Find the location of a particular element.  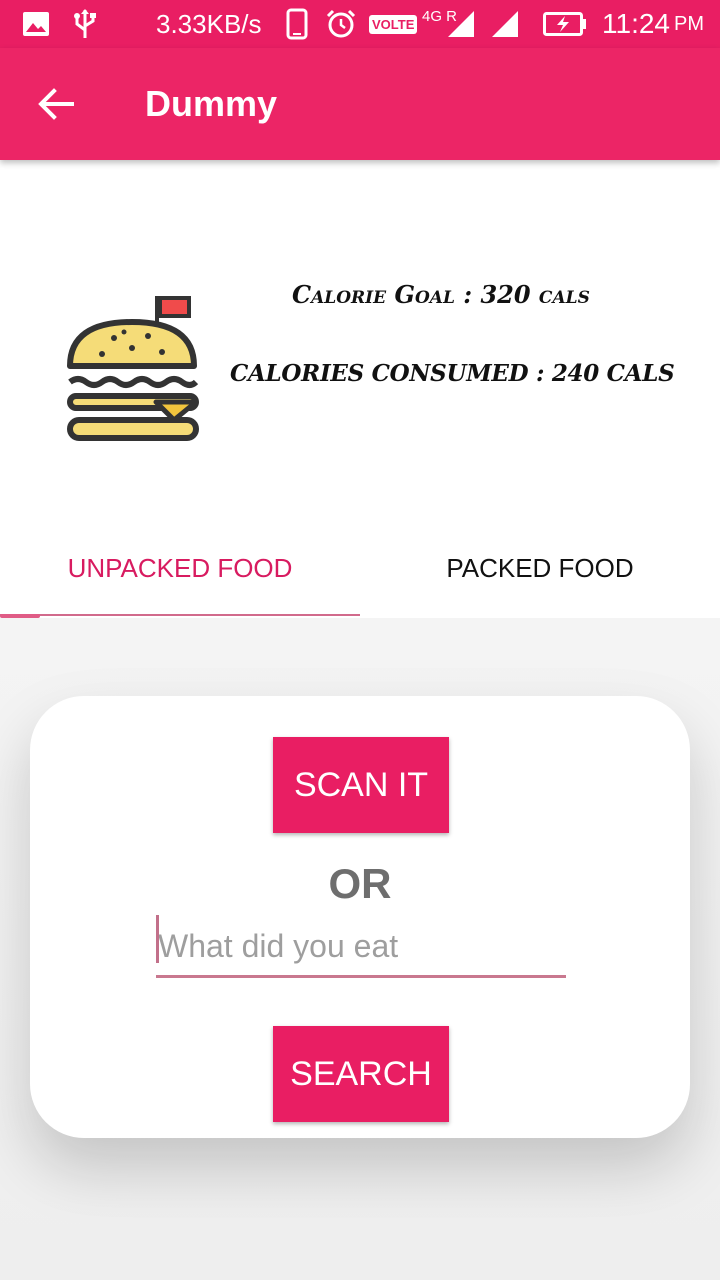

burger-icon is located at coordinates (132, 372).